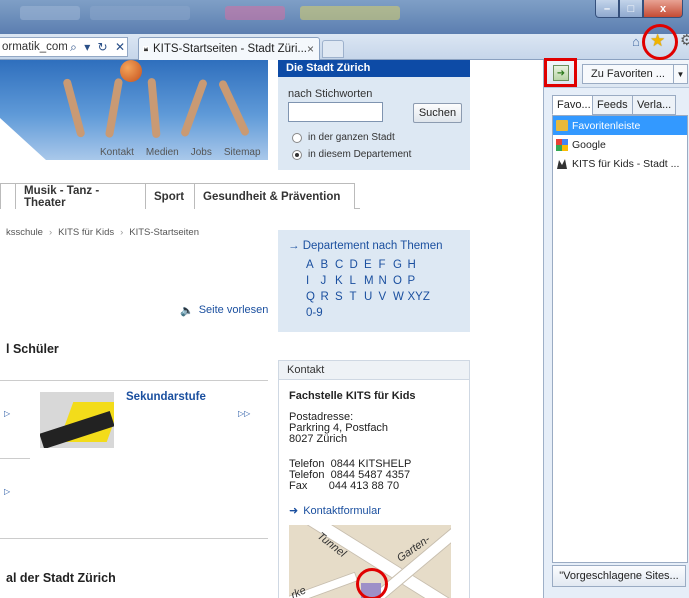 This screenshot has height=598, width=689. What do you see at coordinates (328, 265) in the screenshot?
I see `letter-link: B` at bounding box center [328, 265].